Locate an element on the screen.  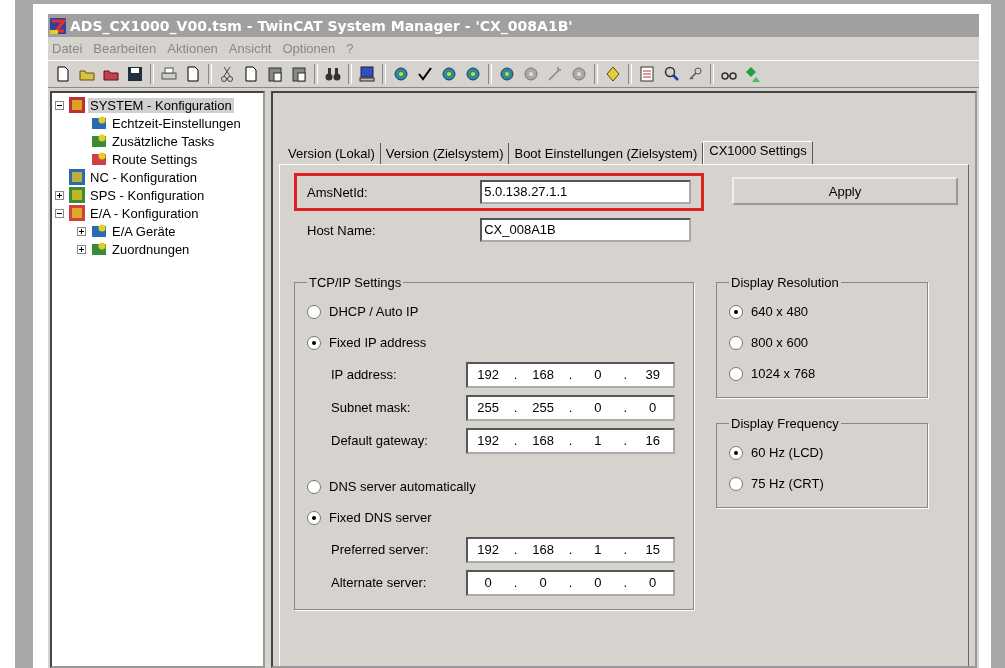
group-title: TCP/IP Settings is located at coordinates (355, 282).